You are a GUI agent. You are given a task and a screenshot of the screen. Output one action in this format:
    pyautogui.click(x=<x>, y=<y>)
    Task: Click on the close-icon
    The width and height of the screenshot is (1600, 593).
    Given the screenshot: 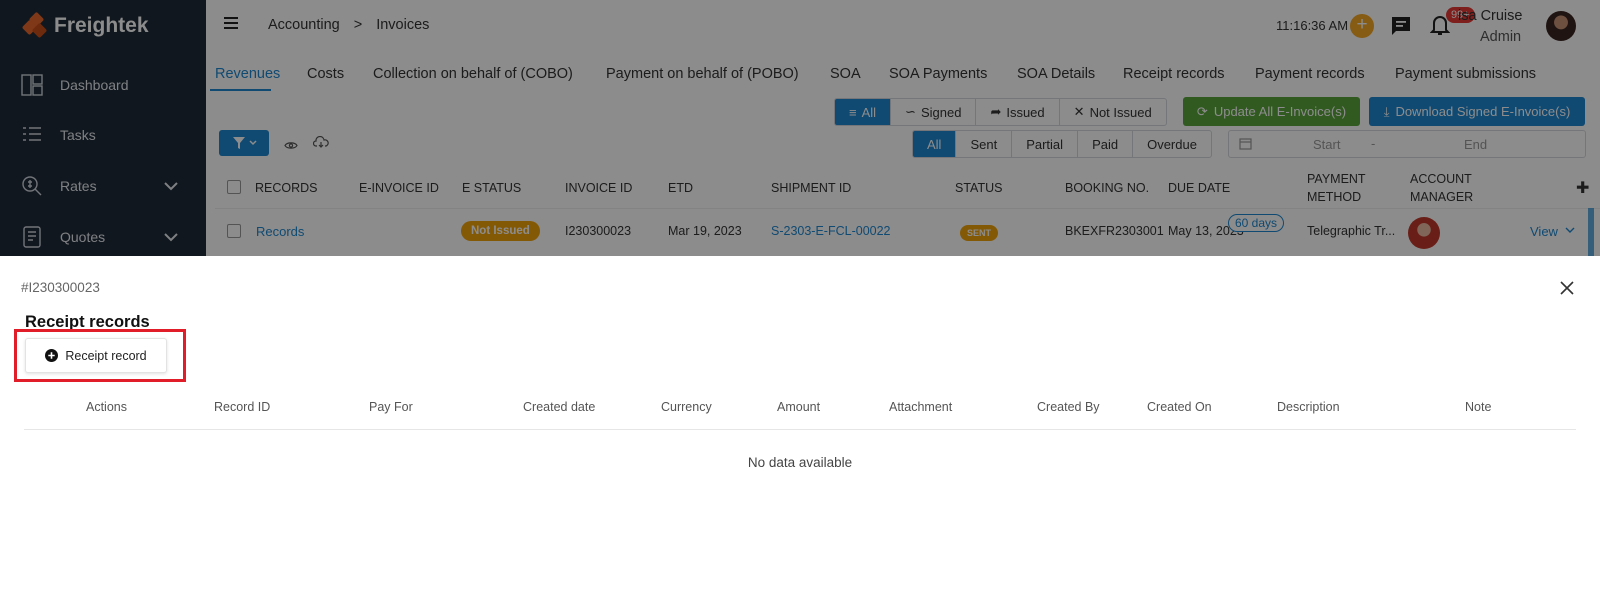 What is the action you would take?
    pyautogui.click(x=1569, y=290)
    